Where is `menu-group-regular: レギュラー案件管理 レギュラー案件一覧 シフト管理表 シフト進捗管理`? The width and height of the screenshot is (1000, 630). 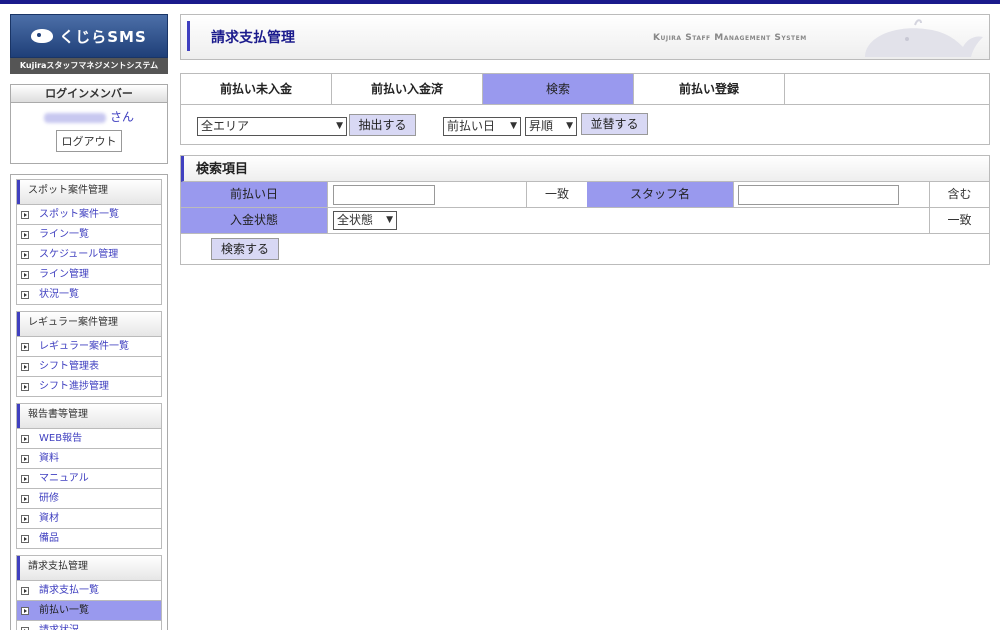 menu-group-regular: レギュラー案件管理 レギュラー案件一覧 シフト管理表 シフト進捗管理 is located at coordinates (89, 354).